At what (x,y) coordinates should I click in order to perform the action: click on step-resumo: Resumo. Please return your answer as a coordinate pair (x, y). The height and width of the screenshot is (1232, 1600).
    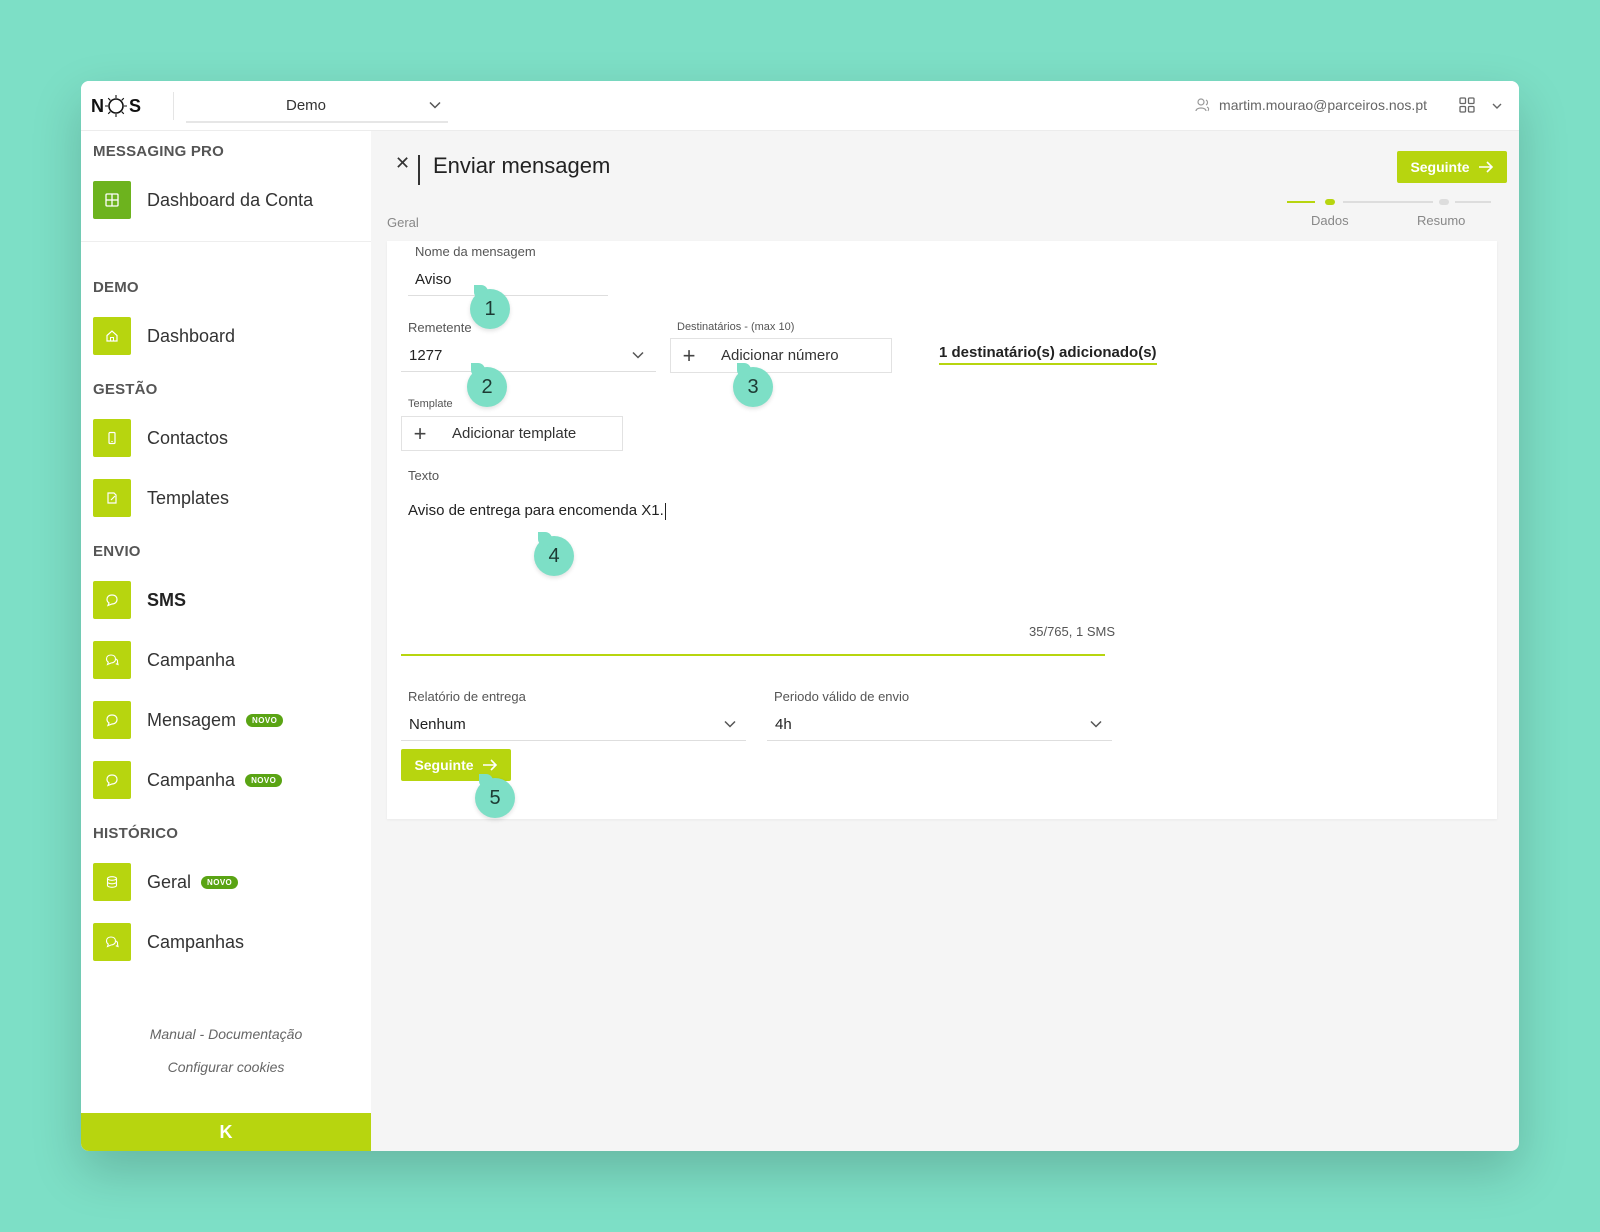
    Looking at the image, I should click on (1441, 220).